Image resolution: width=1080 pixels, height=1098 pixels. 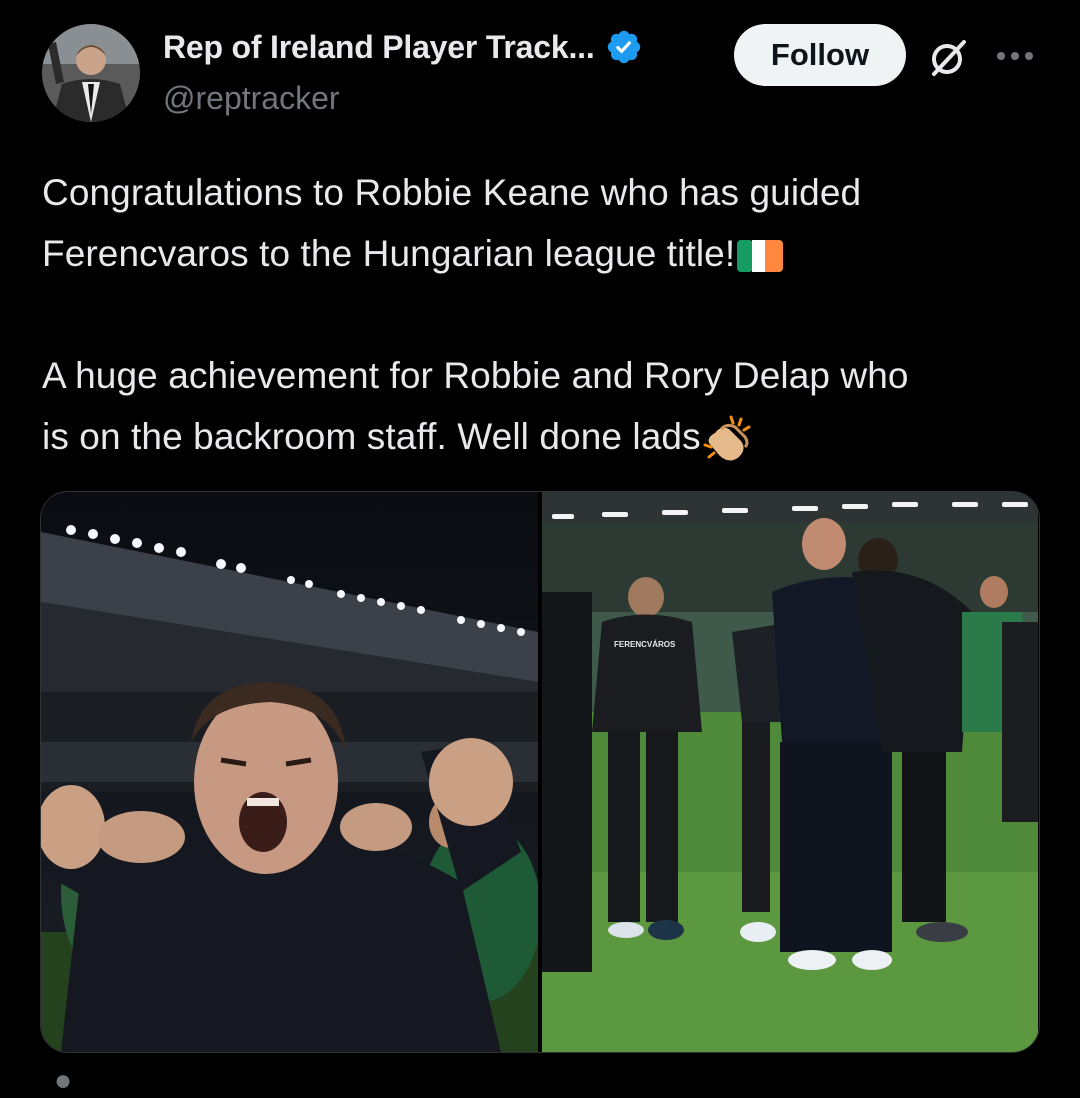 I want to click on author-avatar, so click(x=91, y=73).